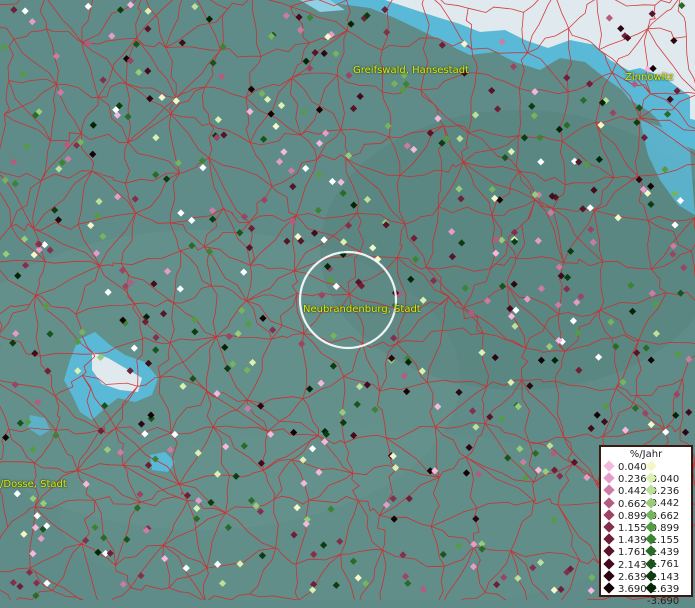 The height and width of the screenshot is (608, 695). What do you see at coordinates (632, 480) in the screenshot?
I see `legend-label: 0.236` at bounding box center [632, 480].